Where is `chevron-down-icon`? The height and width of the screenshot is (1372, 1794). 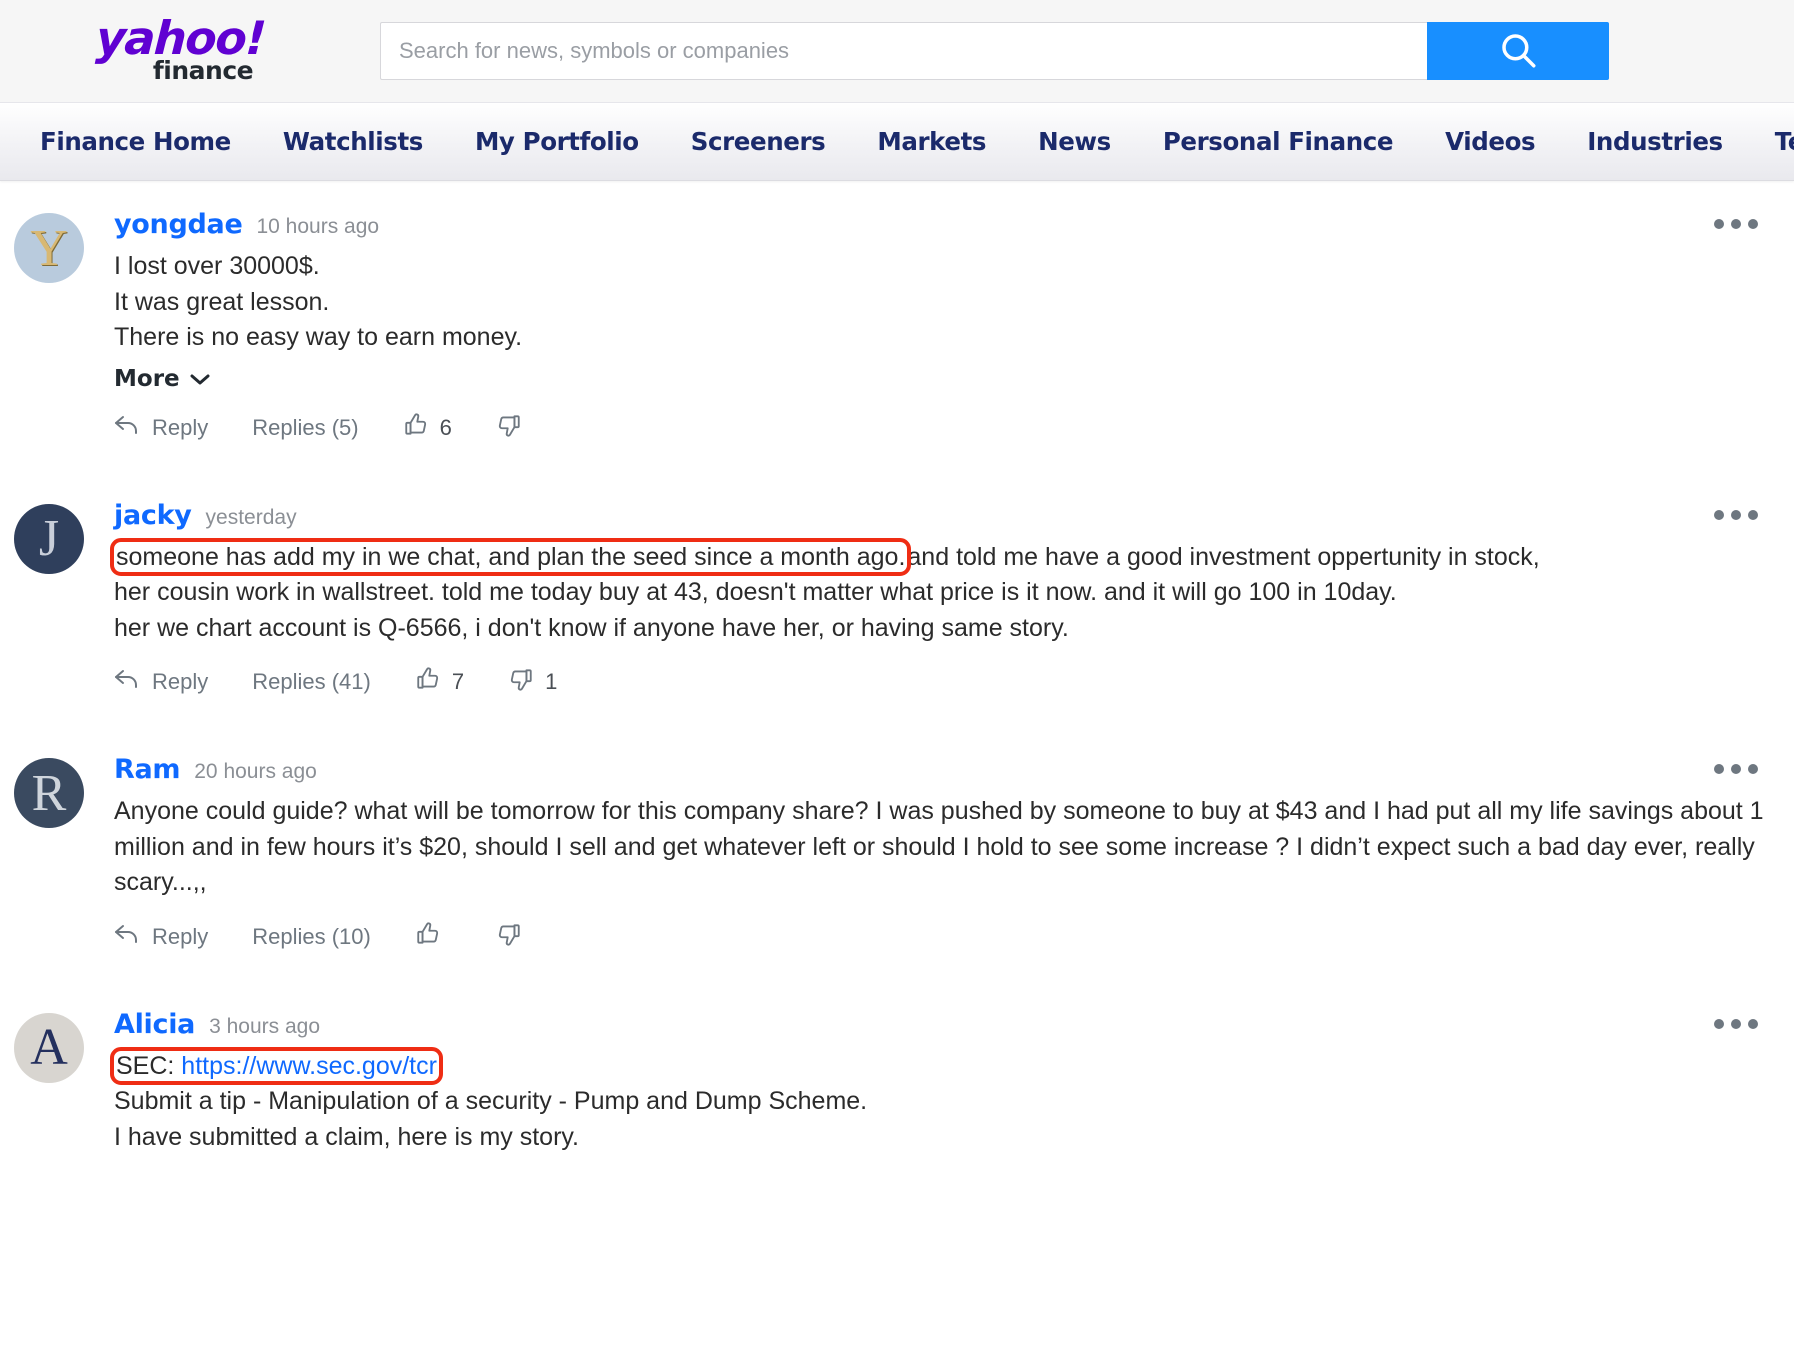
chevron-down-icon is located at coordinates (200, 379).